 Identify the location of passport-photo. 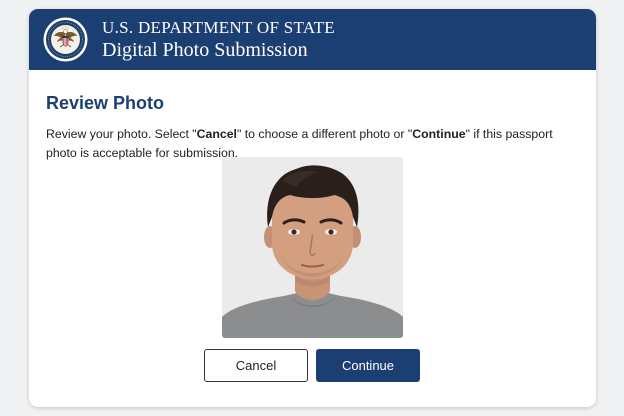
(312, 247).